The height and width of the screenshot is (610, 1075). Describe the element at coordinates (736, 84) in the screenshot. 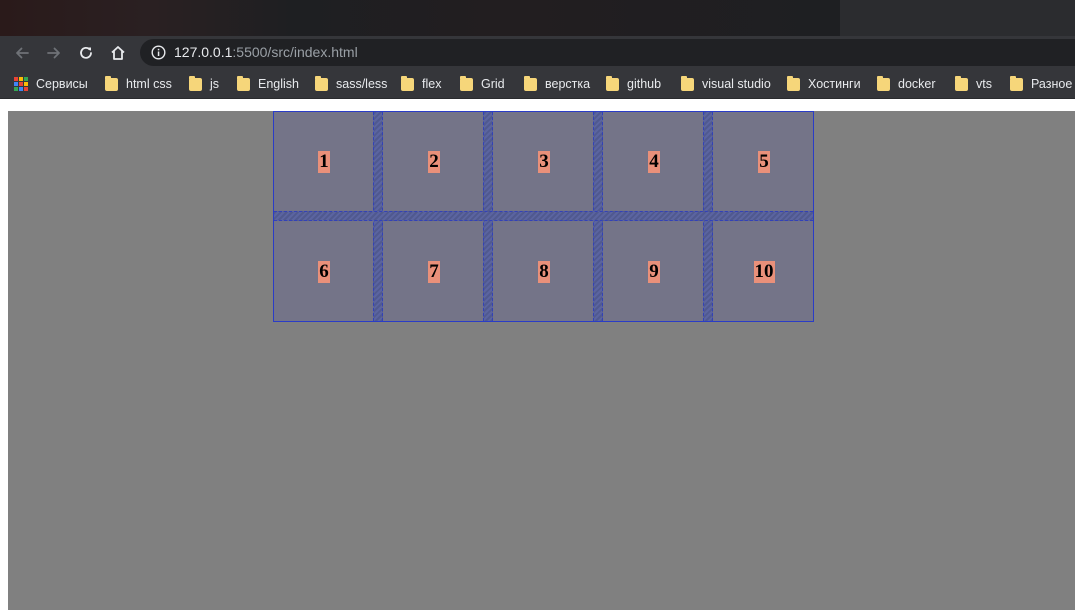

I see `bookmark-label: visual studio` at that location.